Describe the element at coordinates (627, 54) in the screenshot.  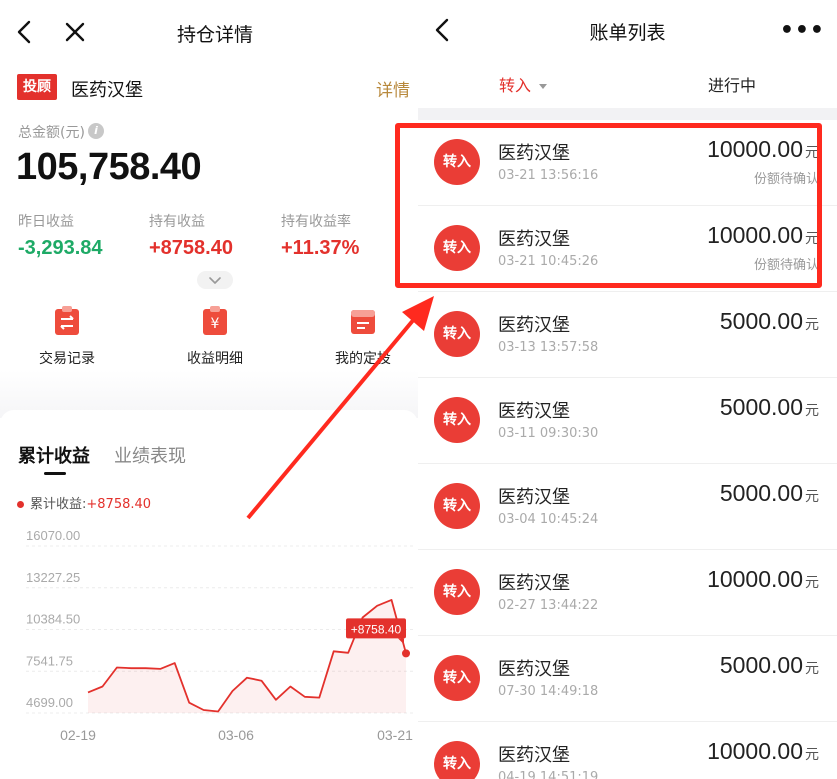
I see `bill-list-header` at that location.